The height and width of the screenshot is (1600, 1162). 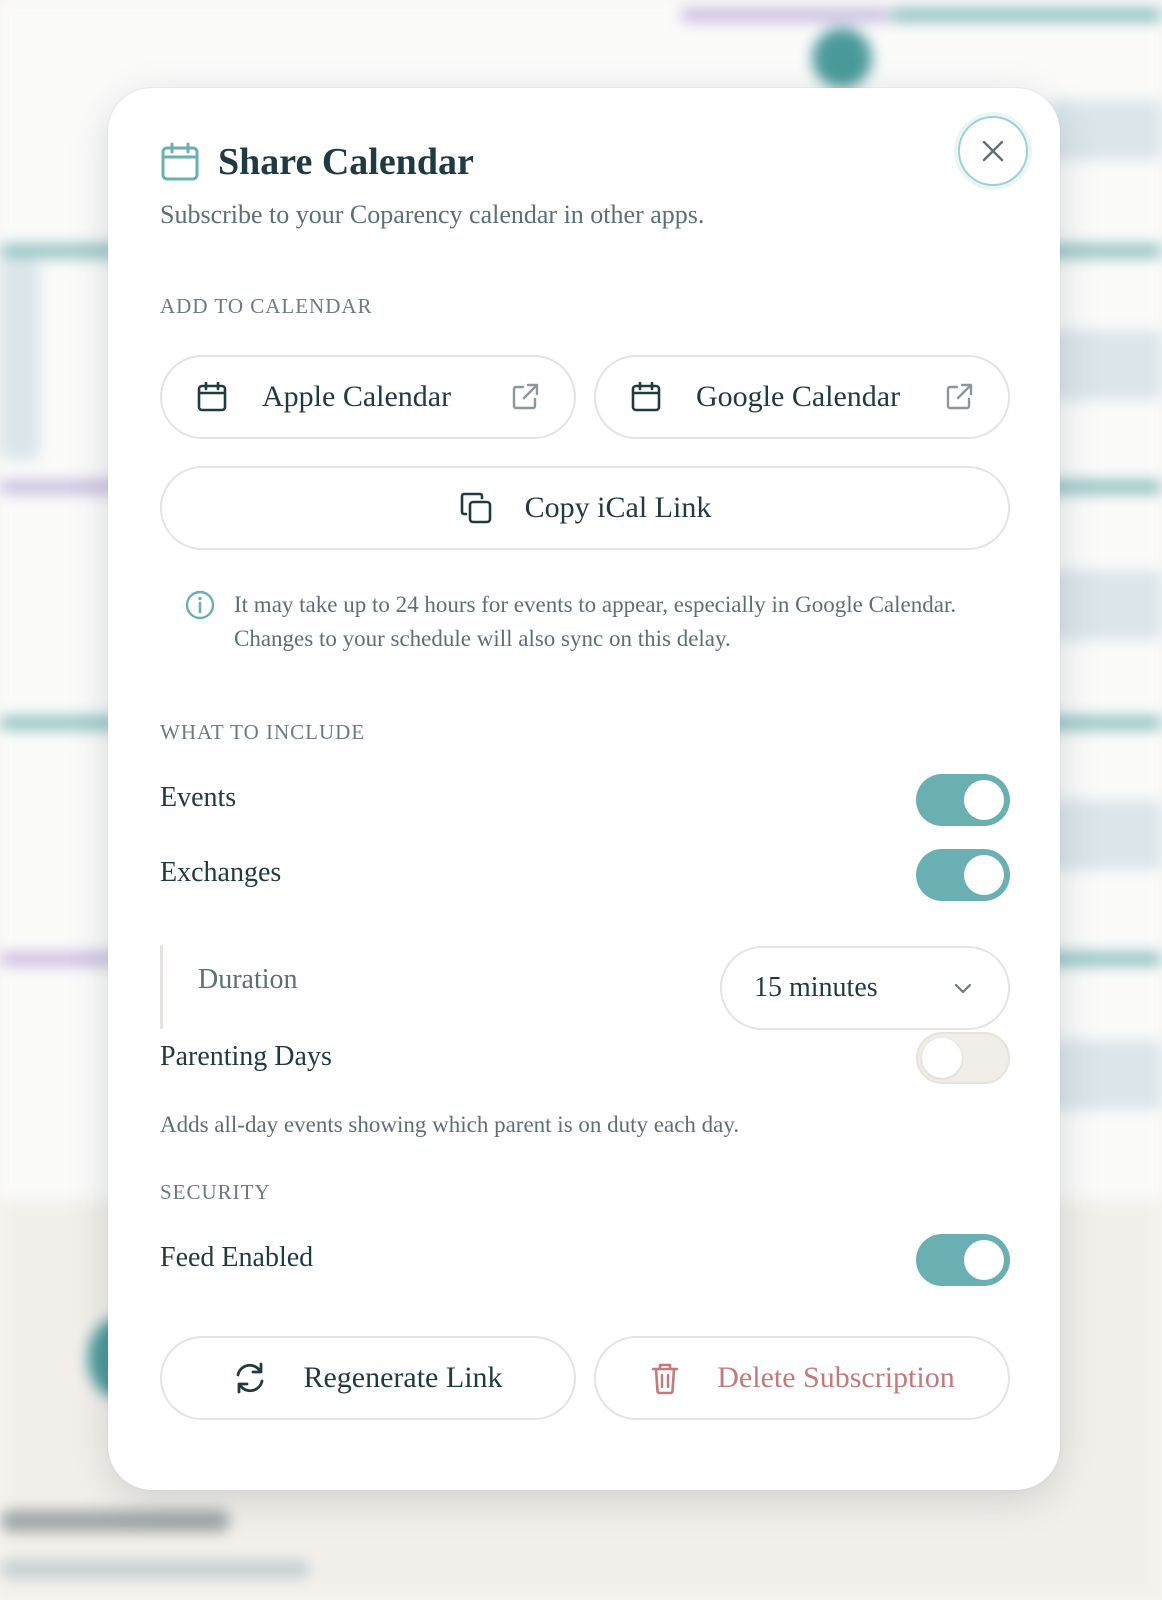 What do you see at coordinates (963, 800) in the screenshot?
I see `events-toggle` at bounding box center [963, 800].